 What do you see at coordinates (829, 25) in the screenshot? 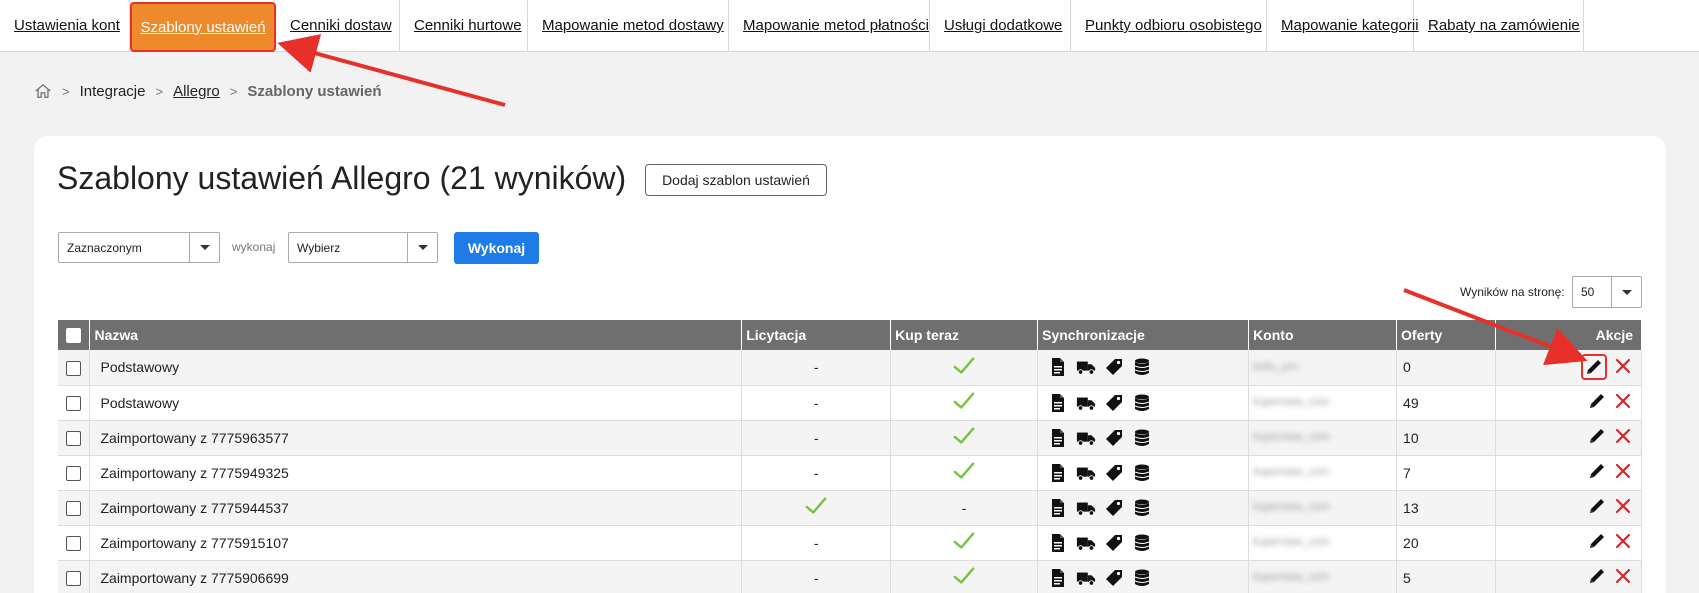
I see `tab-mapowanie-metod-platnosci: Mapowanie metod płatności` at bounding box center [829, 25].